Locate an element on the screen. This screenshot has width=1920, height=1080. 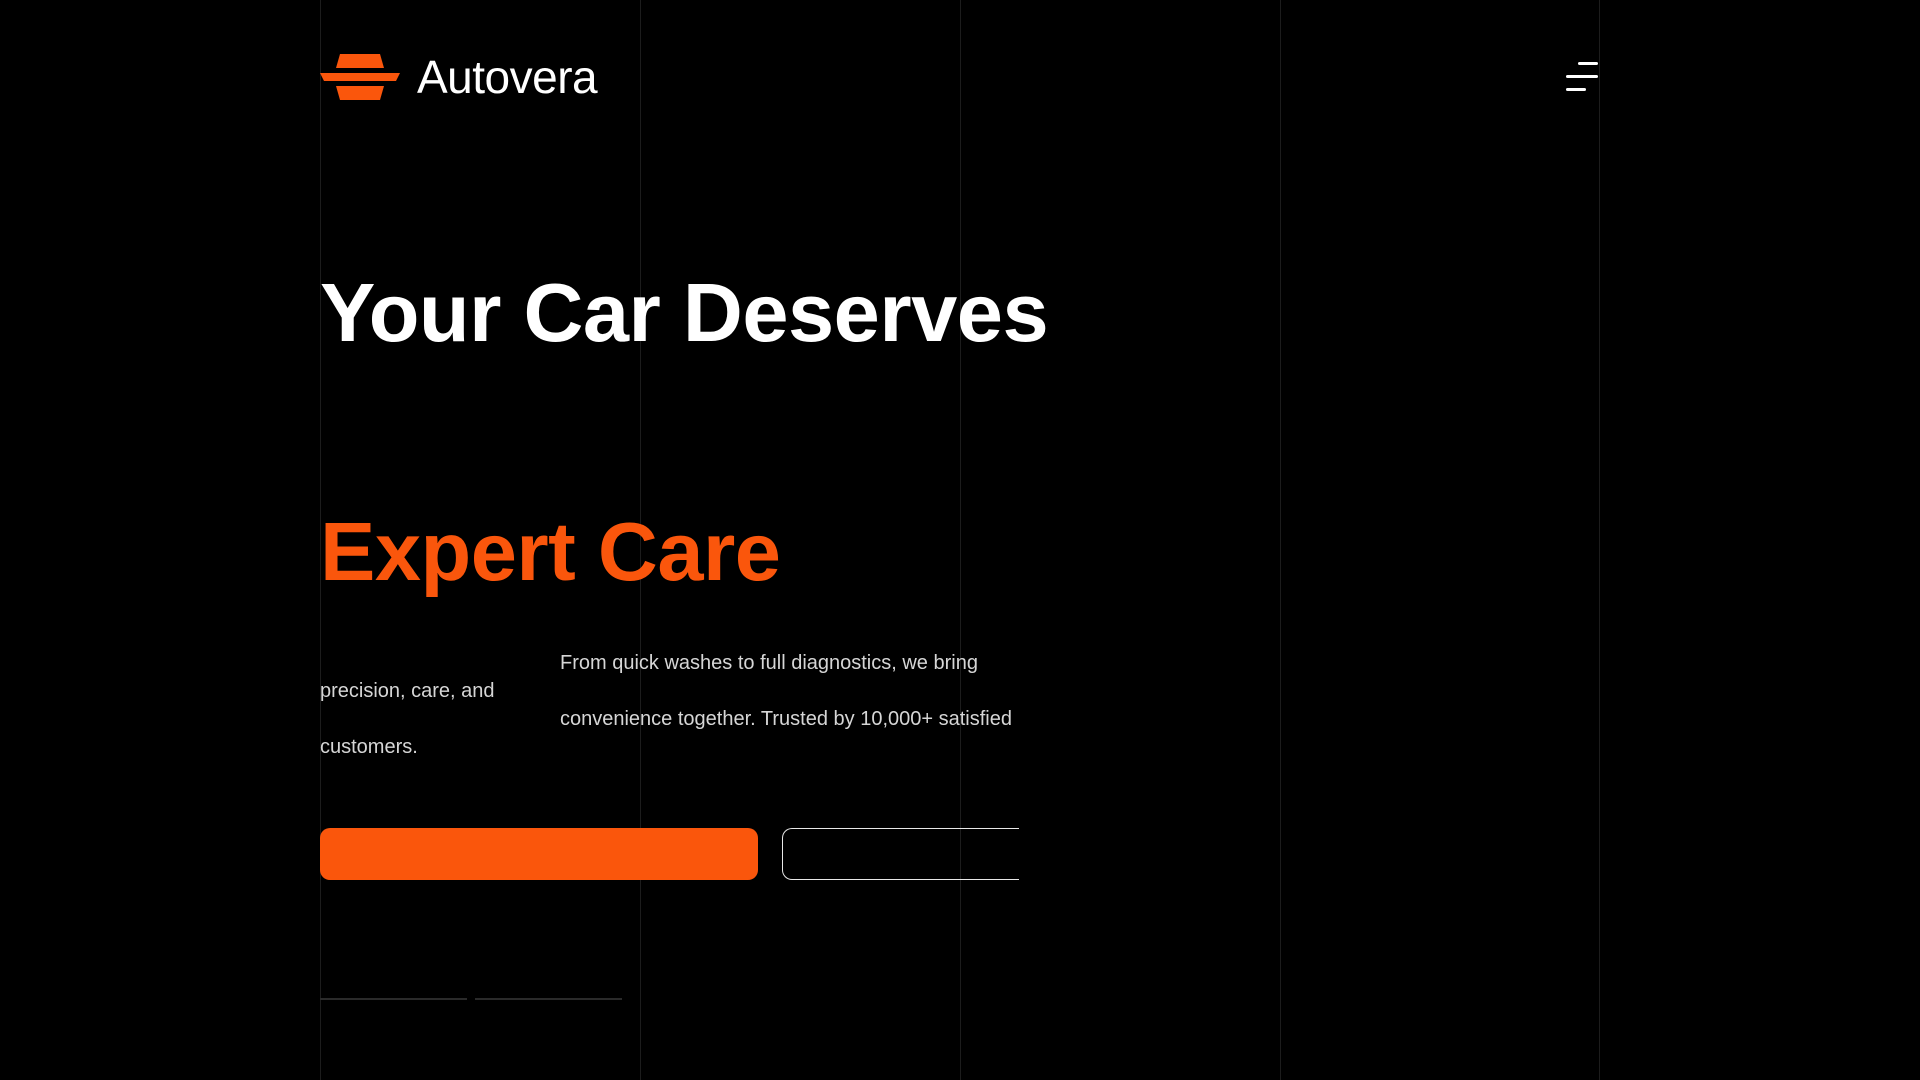
hero-title-line-1: Your Car Deserves is located at coordinates (684, 312).